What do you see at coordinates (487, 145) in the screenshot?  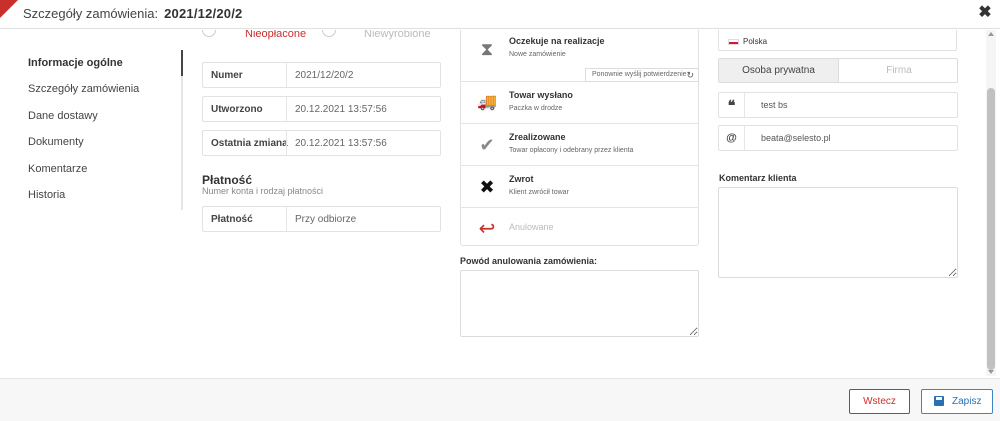 I see `check-icon: ✔` at bounding box center [487, 145].